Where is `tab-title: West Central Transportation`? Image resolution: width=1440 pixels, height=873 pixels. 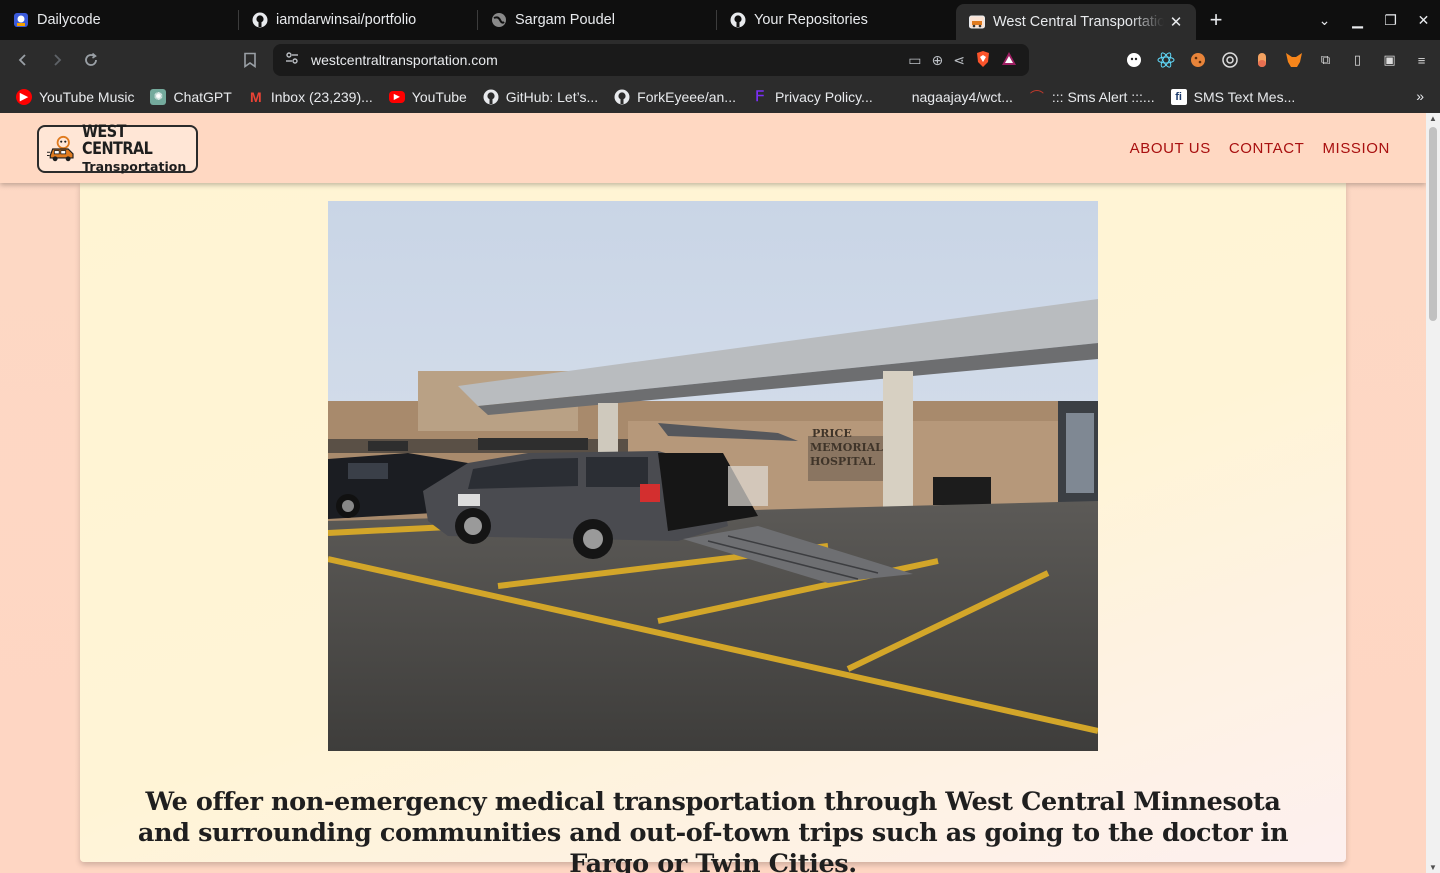 tab-title: West Central Transportation is located at coordinates (1078, 22).